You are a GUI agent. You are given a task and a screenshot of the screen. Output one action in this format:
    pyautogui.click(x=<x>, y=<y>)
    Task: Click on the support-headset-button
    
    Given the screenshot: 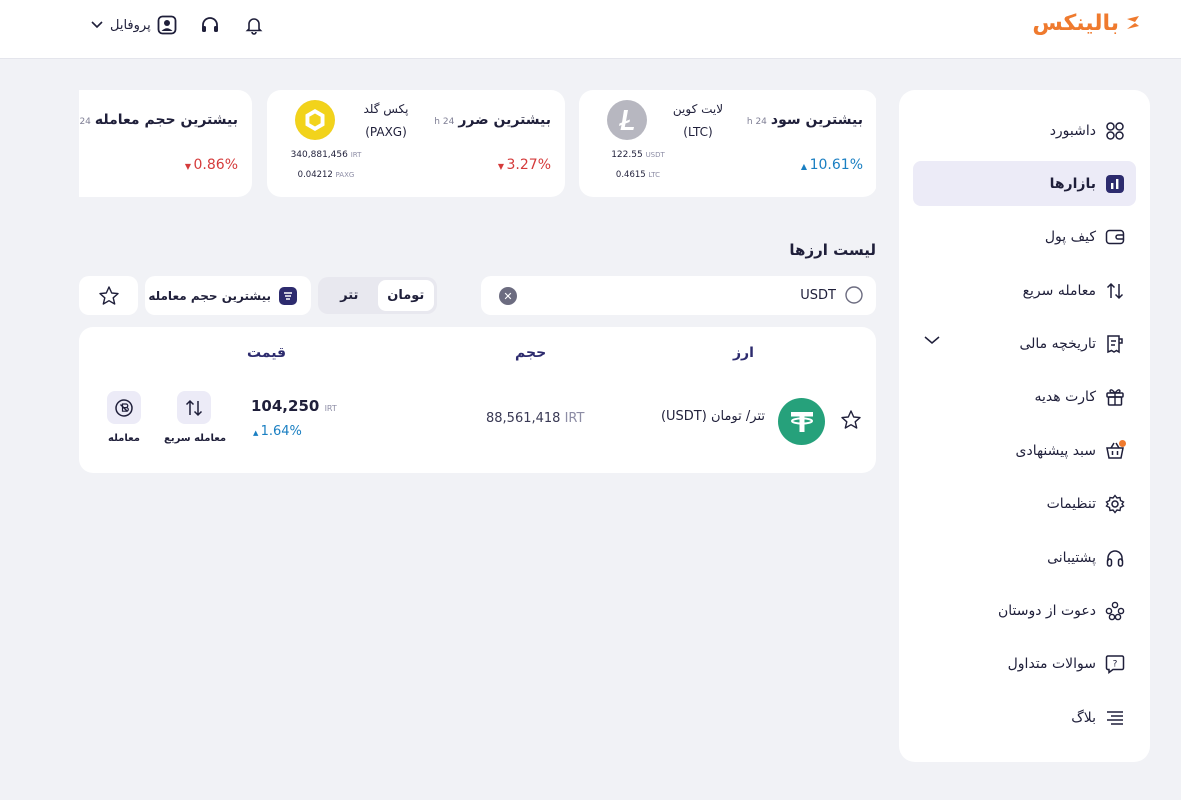 What is the action you would take?
    pyautogui.click(x=210, y=25)
    